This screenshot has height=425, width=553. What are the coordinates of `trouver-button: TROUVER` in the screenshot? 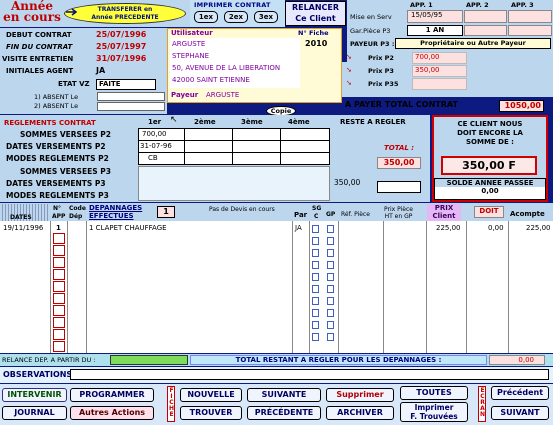 It's located at (211, 413).